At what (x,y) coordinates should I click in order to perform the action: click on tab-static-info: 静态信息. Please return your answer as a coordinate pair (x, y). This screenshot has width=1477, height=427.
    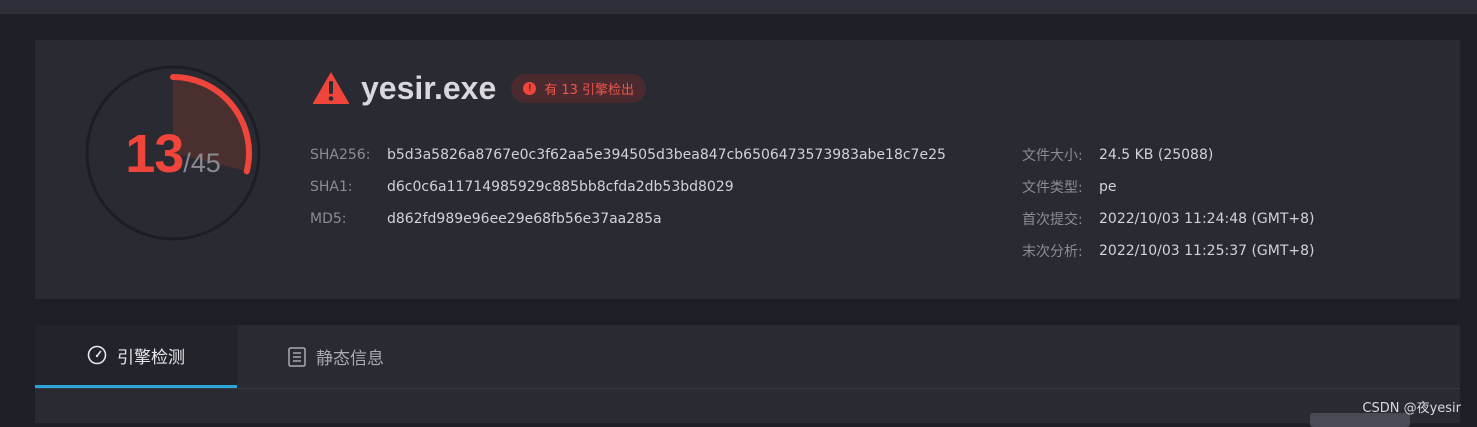
    Looking at the image, I should click on (336, 356).